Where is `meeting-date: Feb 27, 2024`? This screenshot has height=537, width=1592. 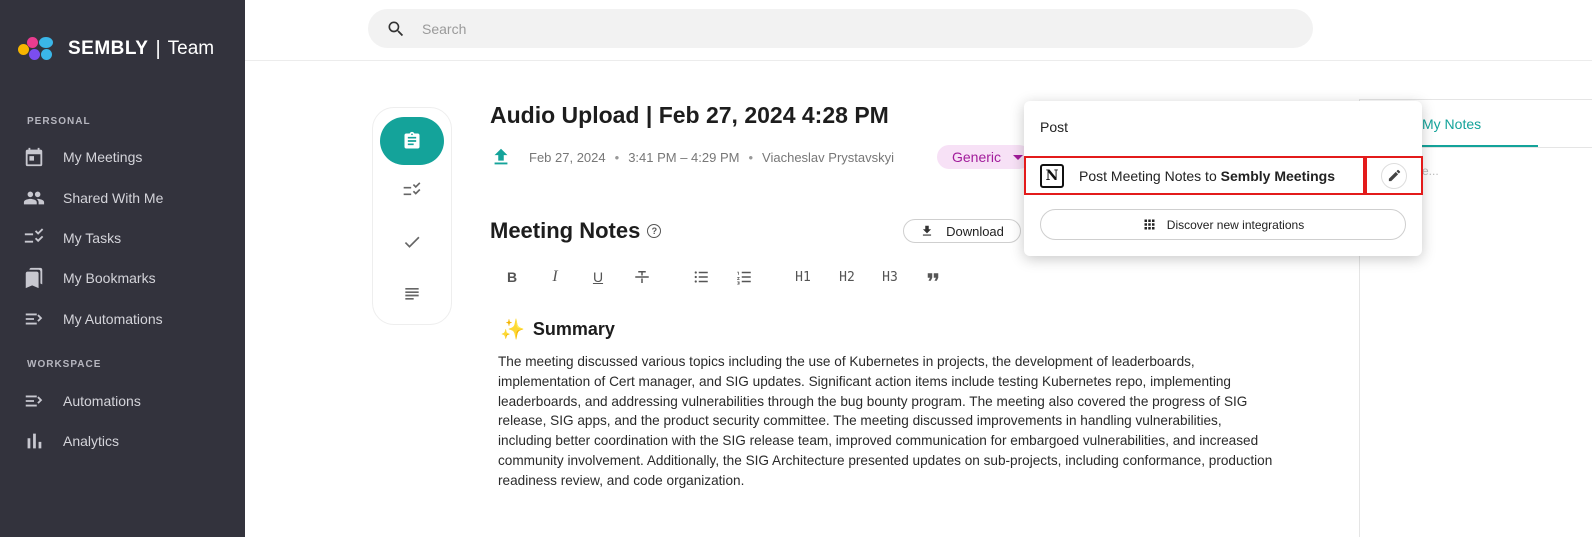
meeting-date: Feb 27, 2024 is located at coordinates (567, 157).